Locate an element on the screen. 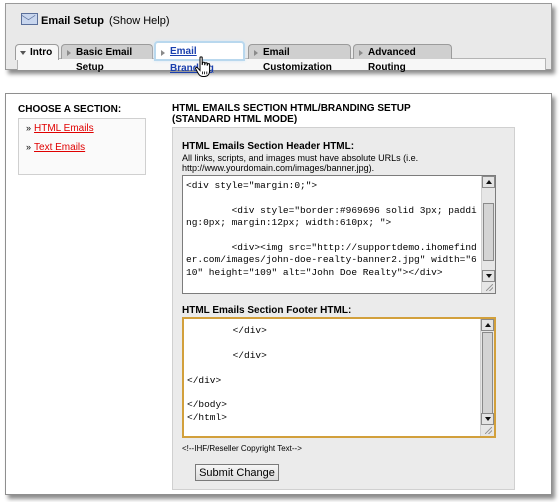 The width and height of the screenshot is (560, 502). envelope-icon is located at coordinates (29, 19).